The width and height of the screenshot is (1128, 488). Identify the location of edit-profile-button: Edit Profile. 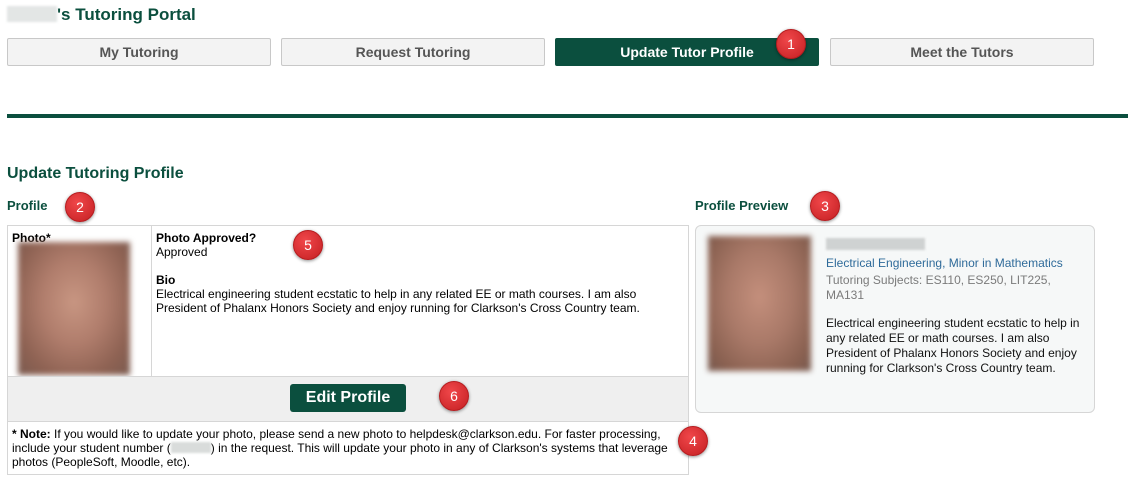
(348, 398).